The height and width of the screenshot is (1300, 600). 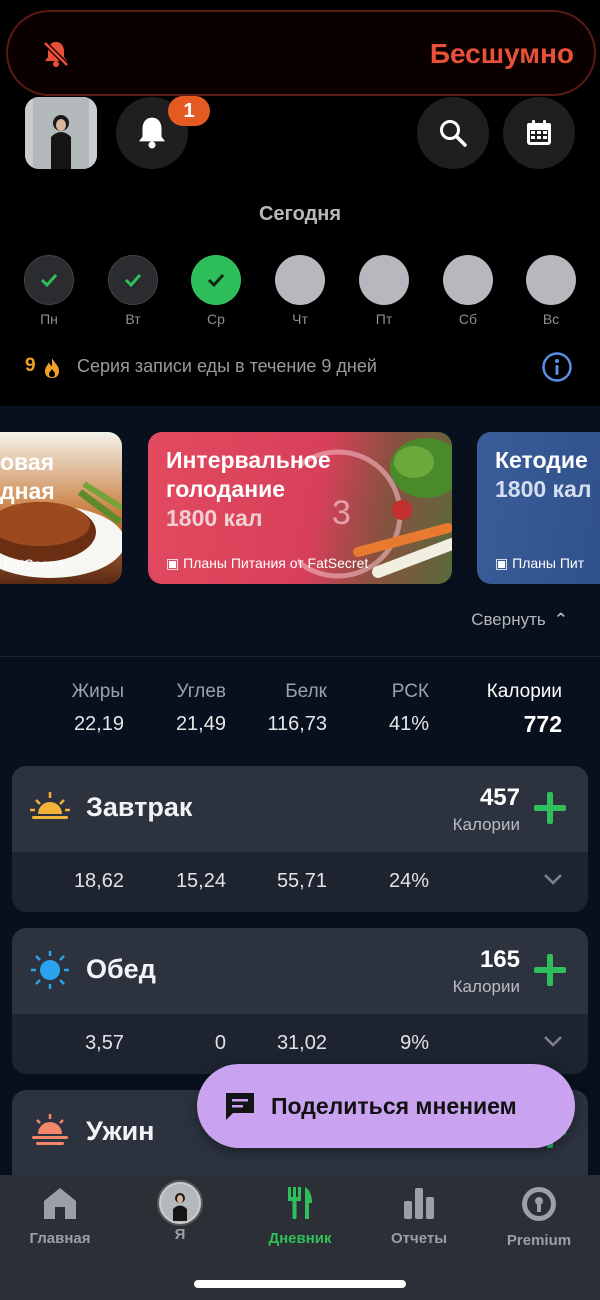 I want to click on day-label: Пн, so click(x=49, y=319).